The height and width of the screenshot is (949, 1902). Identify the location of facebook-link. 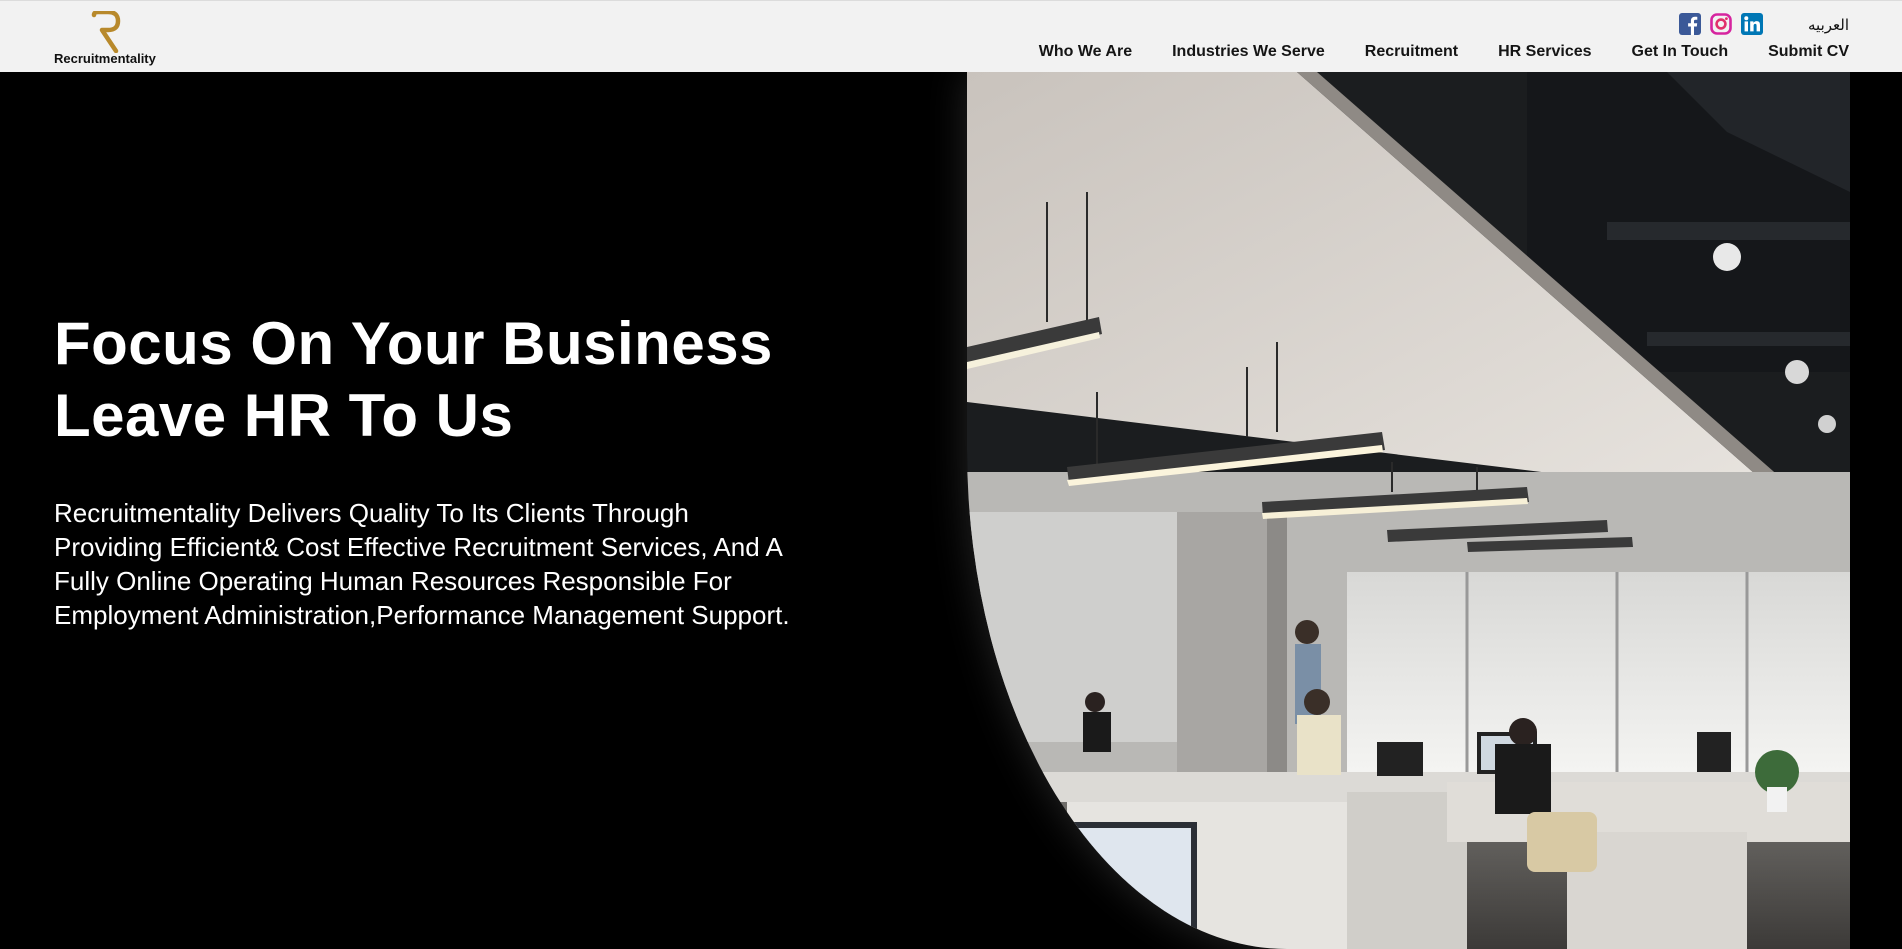
(1690, 24).